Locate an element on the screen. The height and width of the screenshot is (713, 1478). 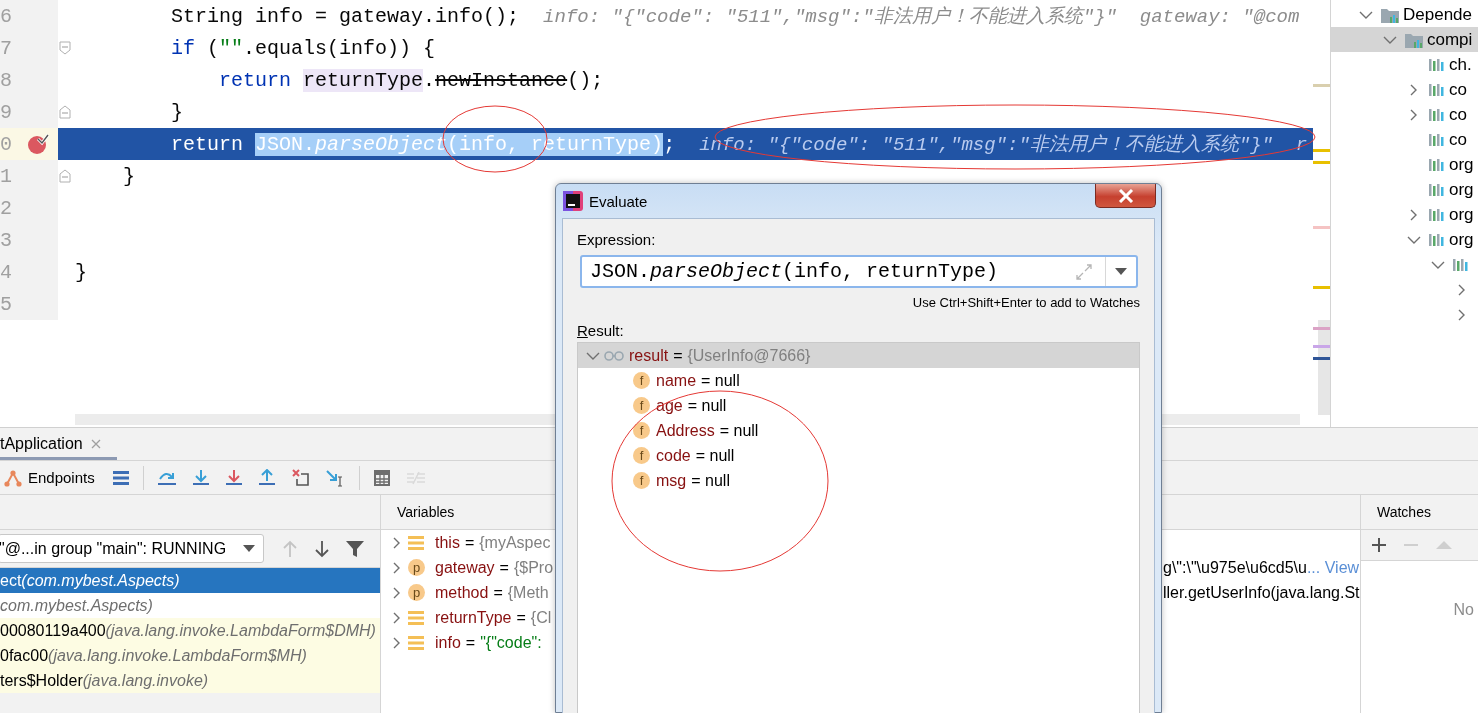
variable-text: gateway = {$Pro is located at coordinates (494, 567).